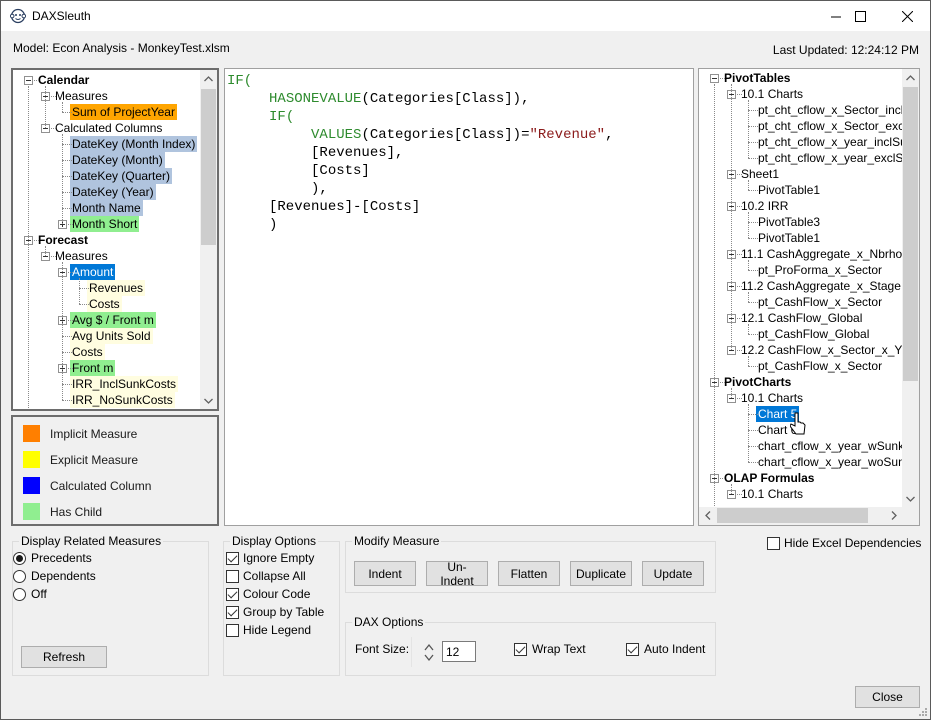 Image resolution: width=931 pixels, height=720 pixels. Describe the element at coordinates (252, 225) in the screenshot. I see `code-token: )` at that location.